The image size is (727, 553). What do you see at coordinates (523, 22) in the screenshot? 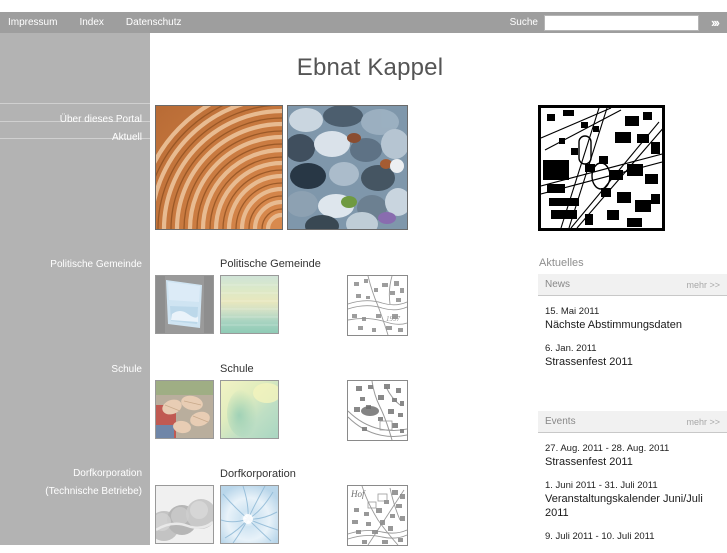
I see `search-label: Suche` at bounding box center [523, 22].